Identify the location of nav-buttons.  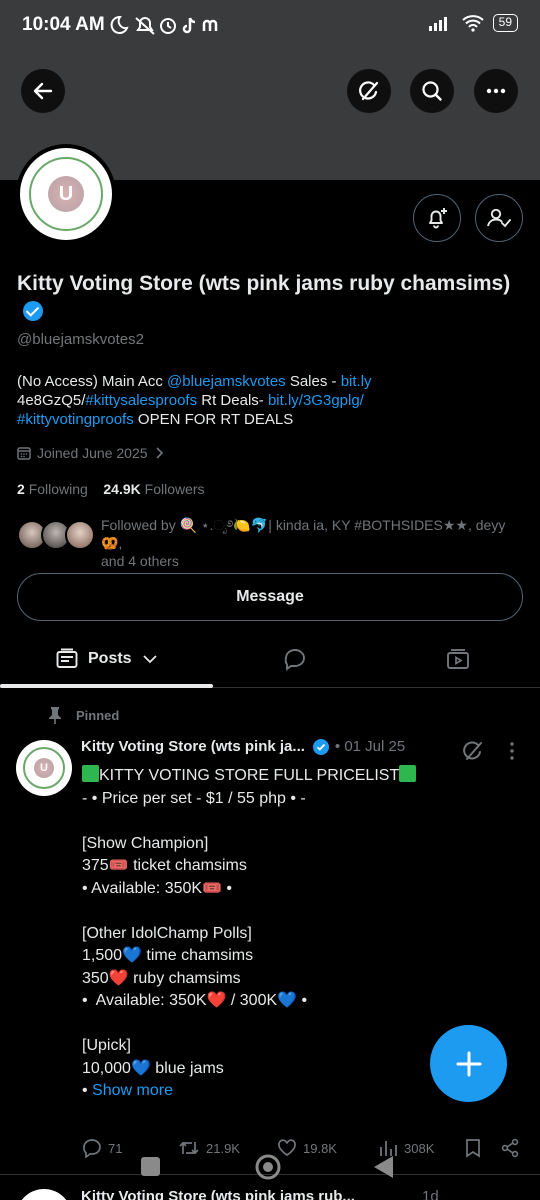
(267, 1167).